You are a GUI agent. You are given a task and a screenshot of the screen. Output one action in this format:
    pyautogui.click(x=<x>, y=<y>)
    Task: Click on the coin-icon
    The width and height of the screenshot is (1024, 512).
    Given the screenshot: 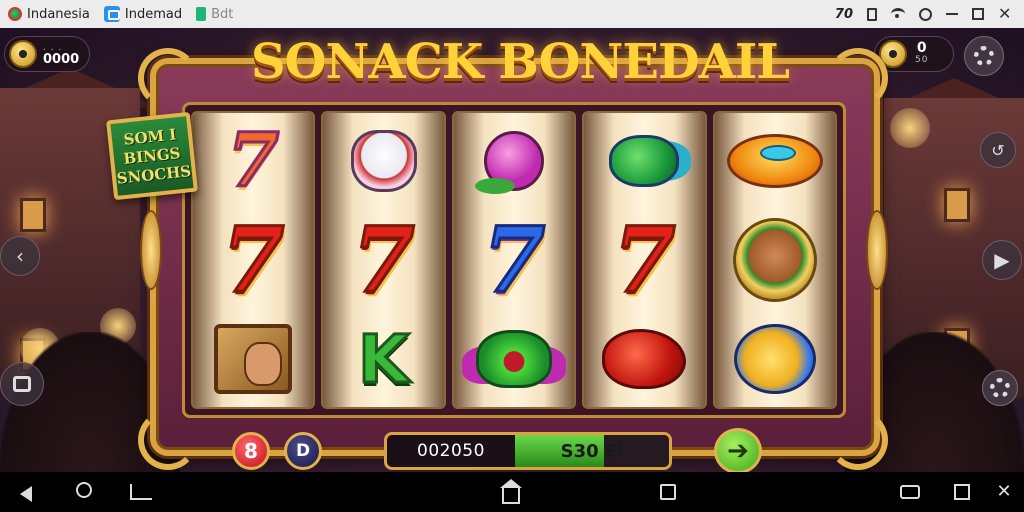 What is the action you would take?
    pyautogui.click(x=23, y=54)
    